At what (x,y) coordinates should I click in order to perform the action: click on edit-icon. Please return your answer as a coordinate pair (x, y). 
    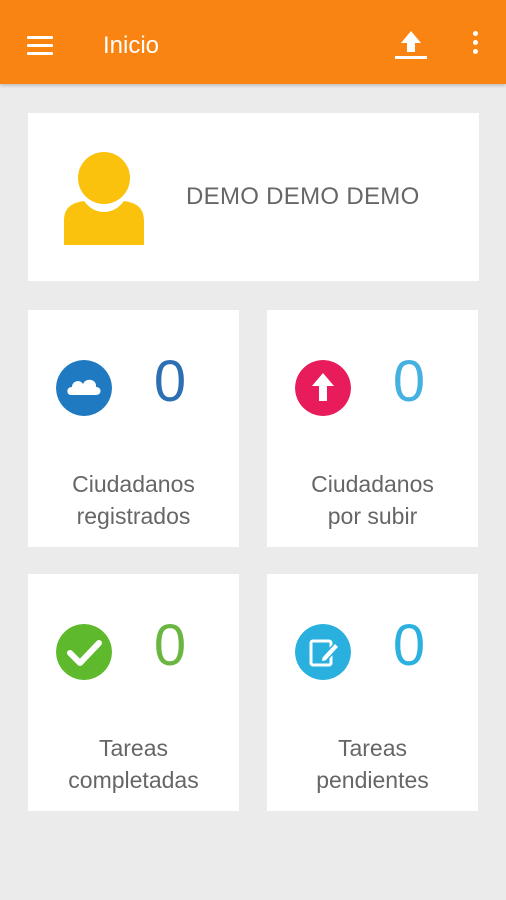
    Looking at the image, I should click on (323, 652).